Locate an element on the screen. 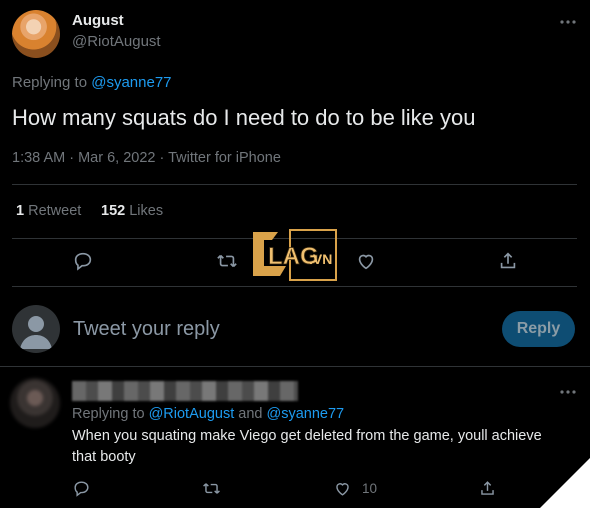 Image resolution: width=590 pixels, height=508 pixels. reply-replying-to: Replying to @RiotAugust and @syanne77 is located at coordinates (208, 414).